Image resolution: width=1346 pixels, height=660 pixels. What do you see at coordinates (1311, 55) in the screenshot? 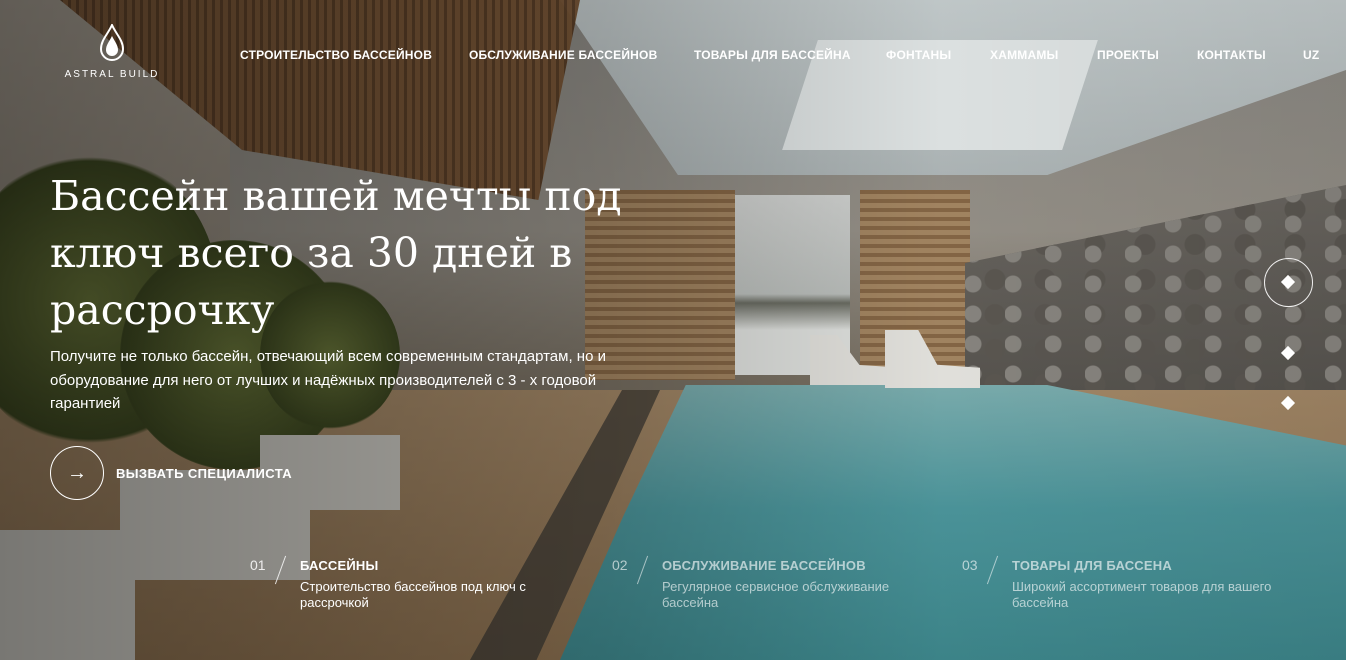
I see `language-switch-uz: UZ` at bounding box center [1311, 55].